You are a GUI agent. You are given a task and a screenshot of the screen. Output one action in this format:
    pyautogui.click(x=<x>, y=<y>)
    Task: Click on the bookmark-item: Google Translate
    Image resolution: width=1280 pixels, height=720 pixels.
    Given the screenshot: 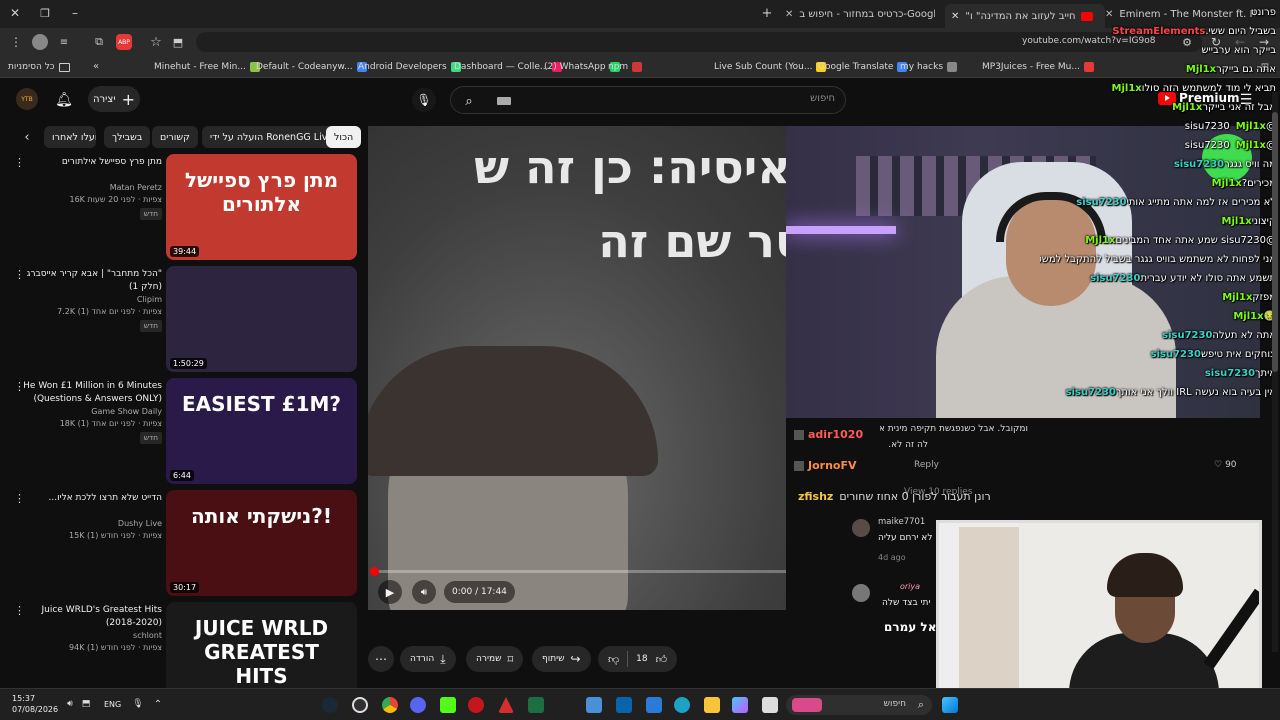 What is the action you would take?
    pyautogui.click(x=863, y=67)
    